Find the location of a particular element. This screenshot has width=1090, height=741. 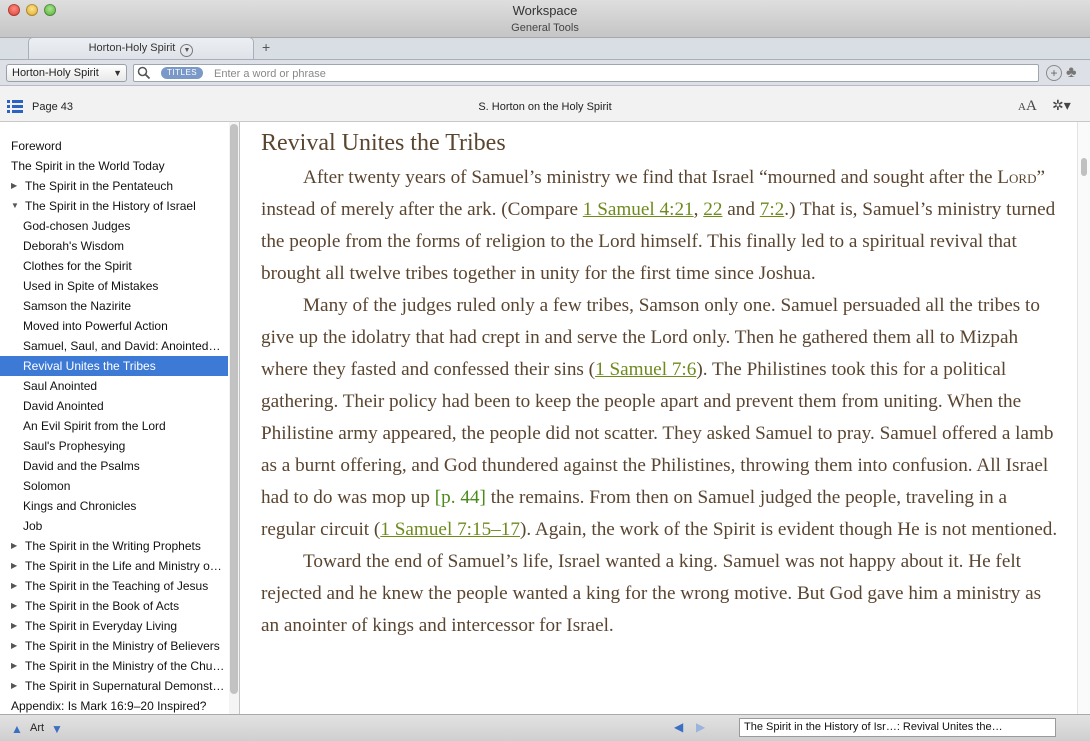

toc-item: David Anointed is located at coordinates (114, 406).